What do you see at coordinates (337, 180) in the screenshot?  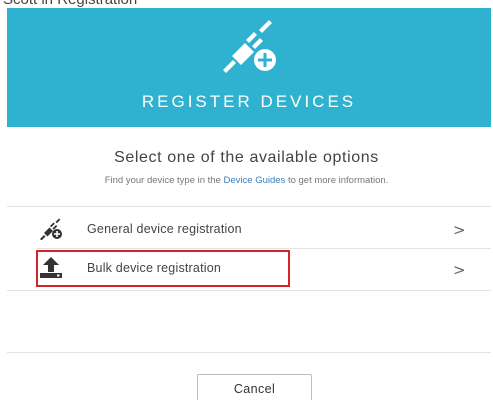 I see `hint-suffix: to get more information.` at bounding box center [337, 180].